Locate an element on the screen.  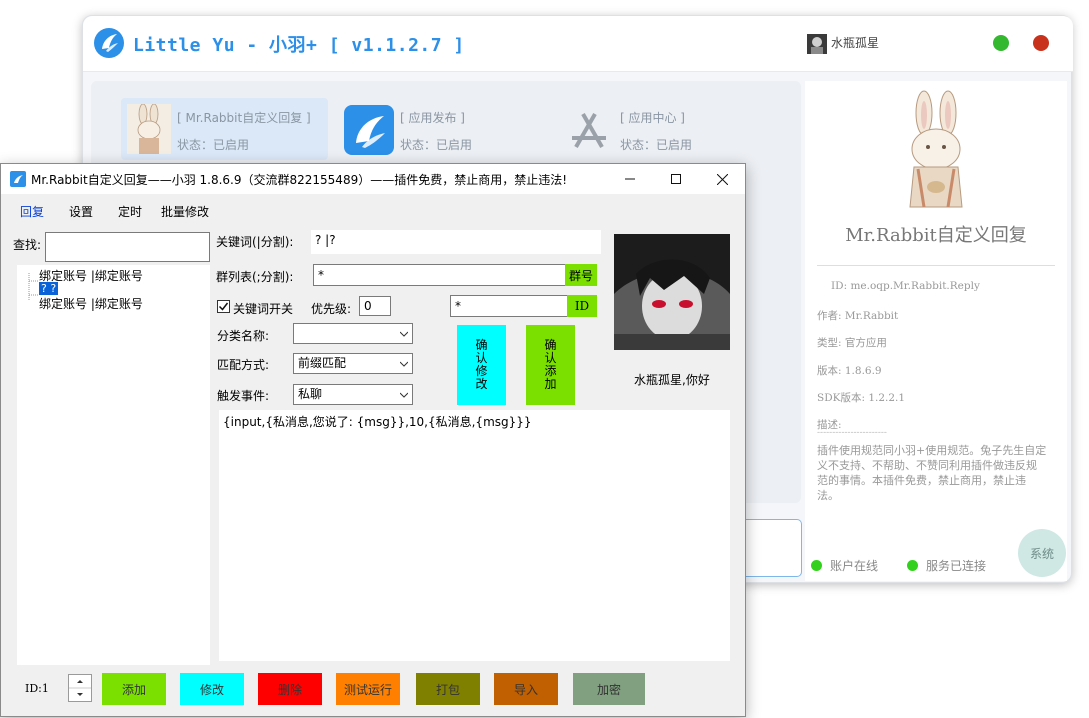
plugin-card-app-center: [ 应用中心 ] 状态：已启用 is located at coordinates (664, 129).